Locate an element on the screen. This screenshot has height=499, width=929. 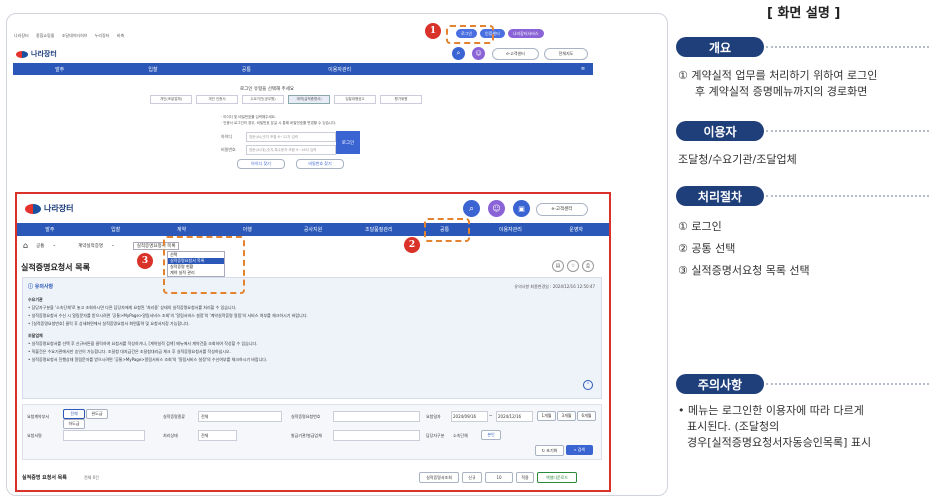
collapse-icon: ⌃ is located at coordinates (588, 385).